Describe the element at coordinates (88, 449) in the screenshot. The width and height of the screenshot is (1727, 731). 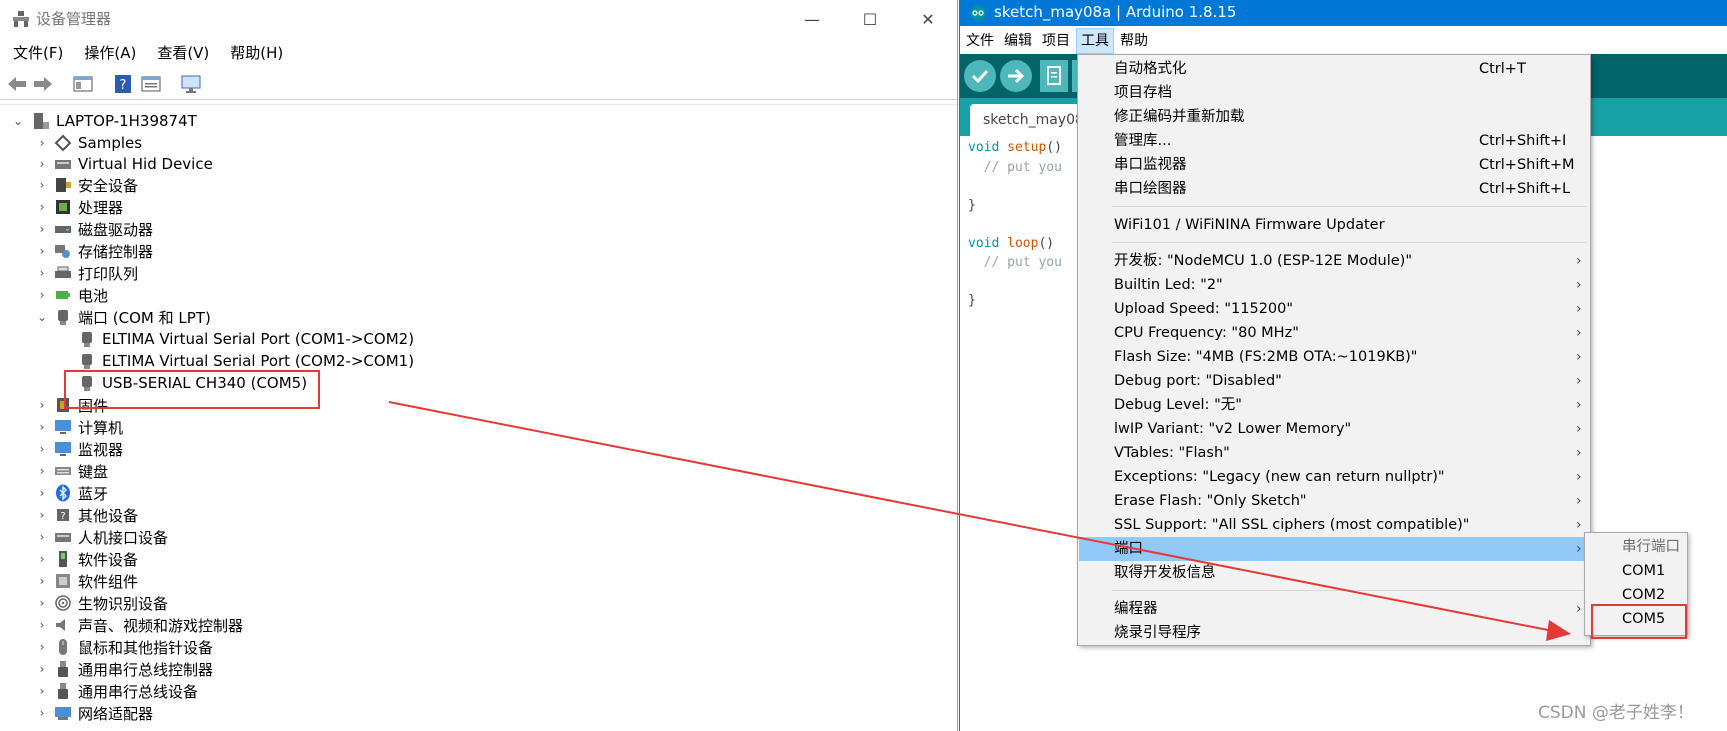
I see `tree-category: 监视器` at that location.